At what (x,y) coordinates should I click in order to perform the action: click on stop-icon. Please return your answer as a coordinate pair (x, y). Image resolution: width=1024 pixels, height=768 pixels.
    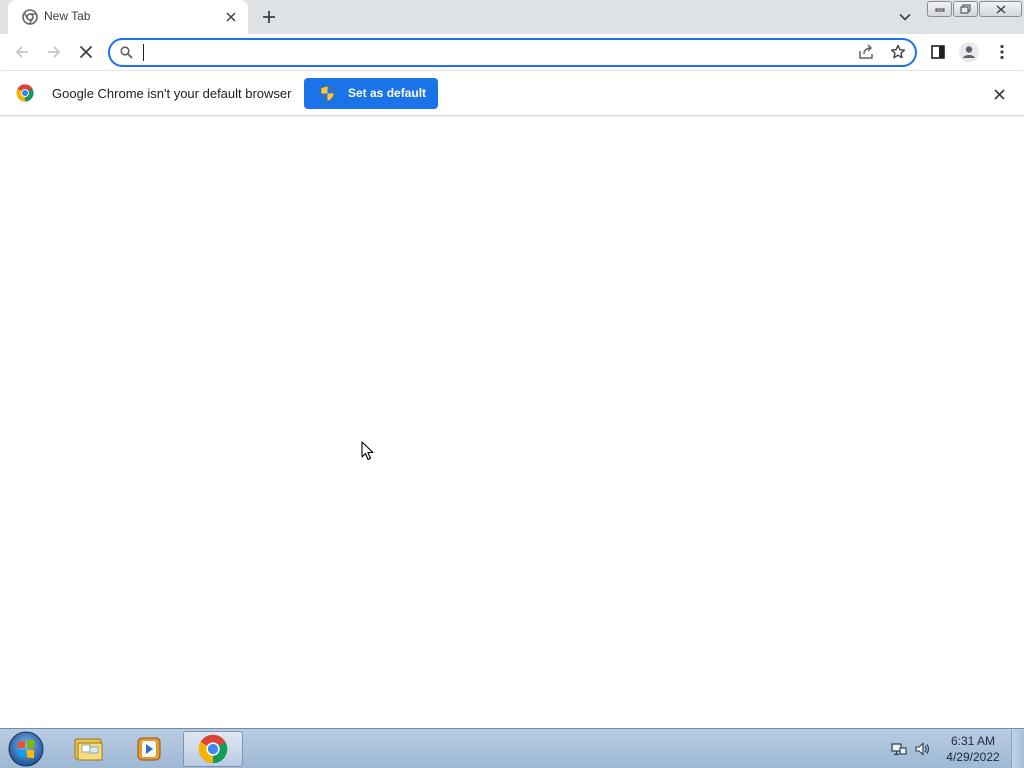
    Looking at the image, I should click on (86, 52).